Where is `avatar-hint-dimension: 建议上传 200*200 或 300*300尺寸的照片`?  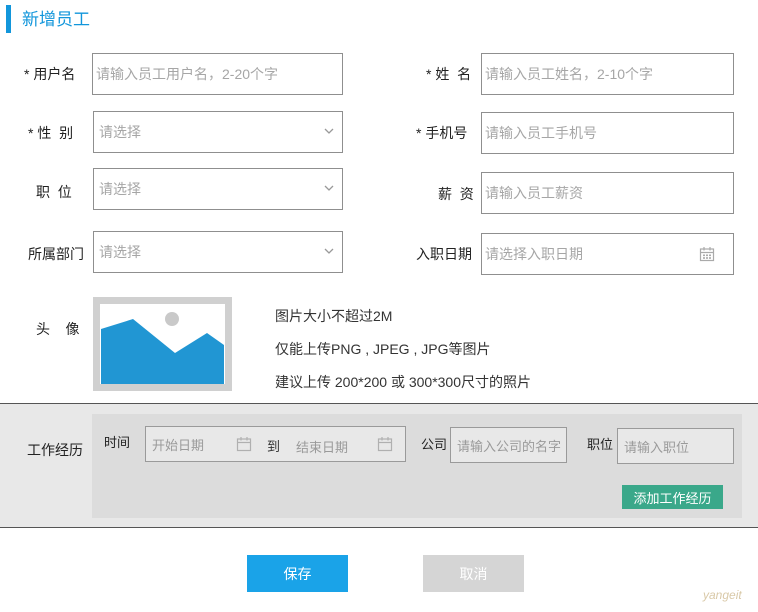 avatar-hint-dimension: 建议上传 200*200 或 300*300尺寸的照片 is located at coordinates (403, 382).